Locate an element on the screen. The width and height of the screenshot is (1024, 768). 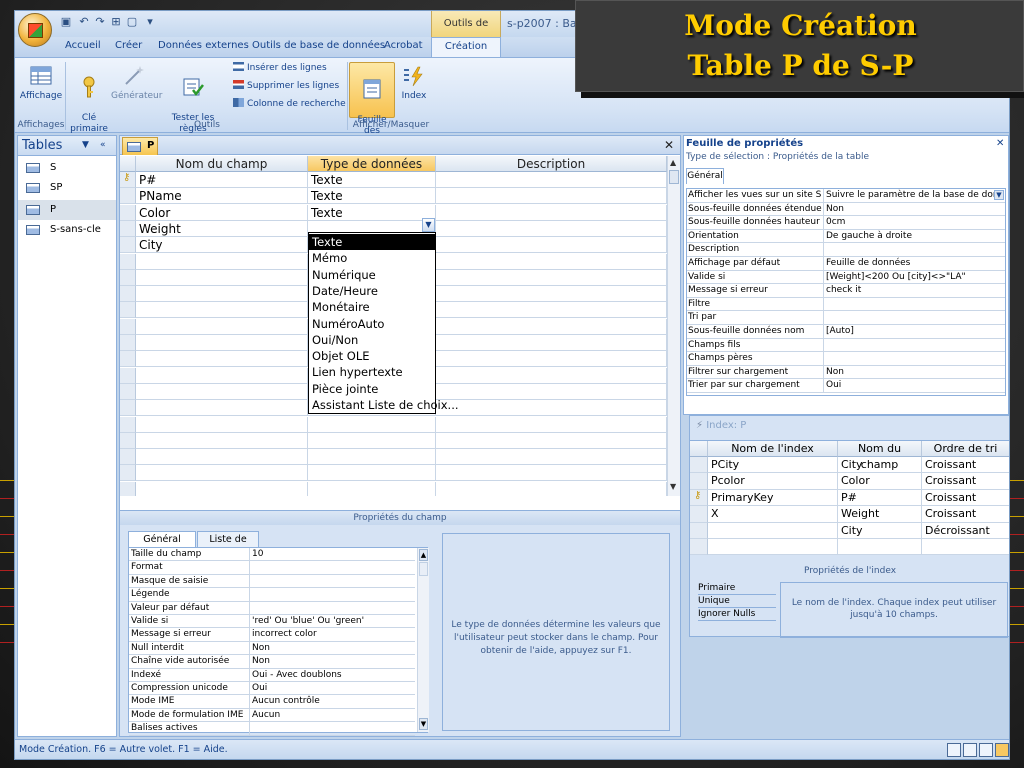
index-cell: City is located at coordinates (880, 465).